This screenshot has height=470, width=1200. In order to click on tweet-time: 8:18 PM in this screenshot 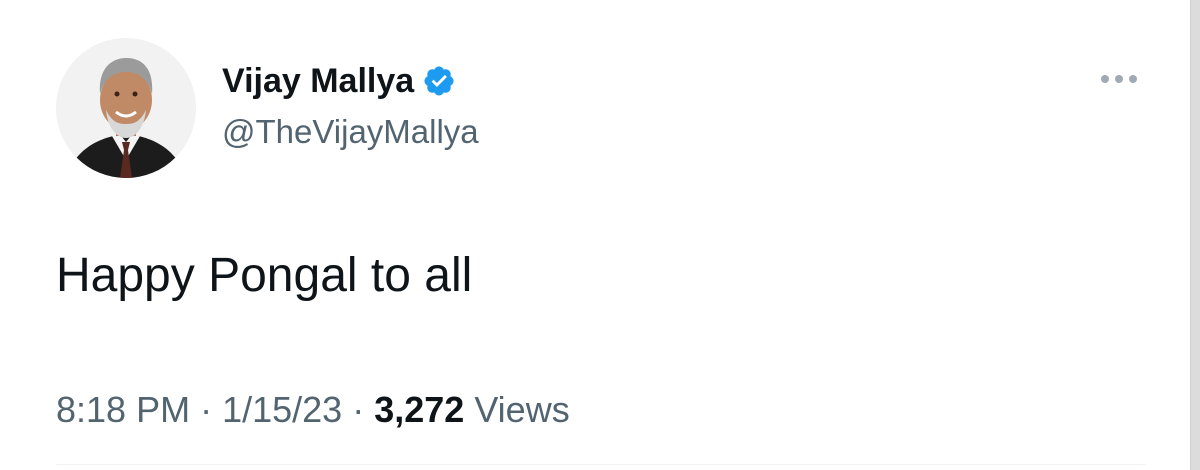, I will do `click(123, 409)`.